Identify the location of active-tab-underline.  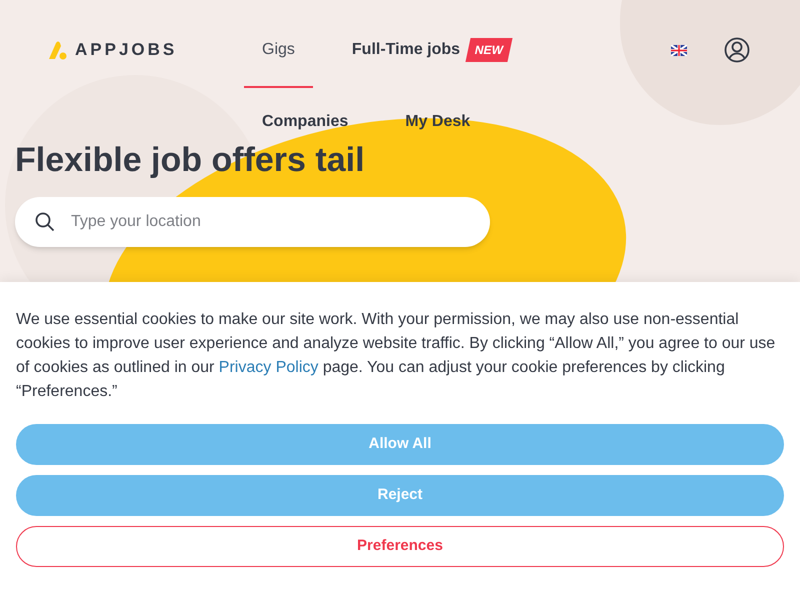
(278, 87).